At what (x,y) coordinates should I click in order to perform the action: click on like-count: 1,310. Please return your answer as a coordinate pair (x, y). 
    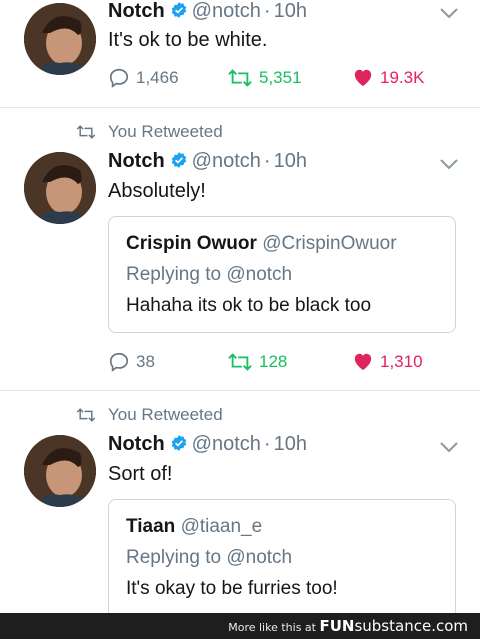
    Looking at the image, I should click on (401, 361).